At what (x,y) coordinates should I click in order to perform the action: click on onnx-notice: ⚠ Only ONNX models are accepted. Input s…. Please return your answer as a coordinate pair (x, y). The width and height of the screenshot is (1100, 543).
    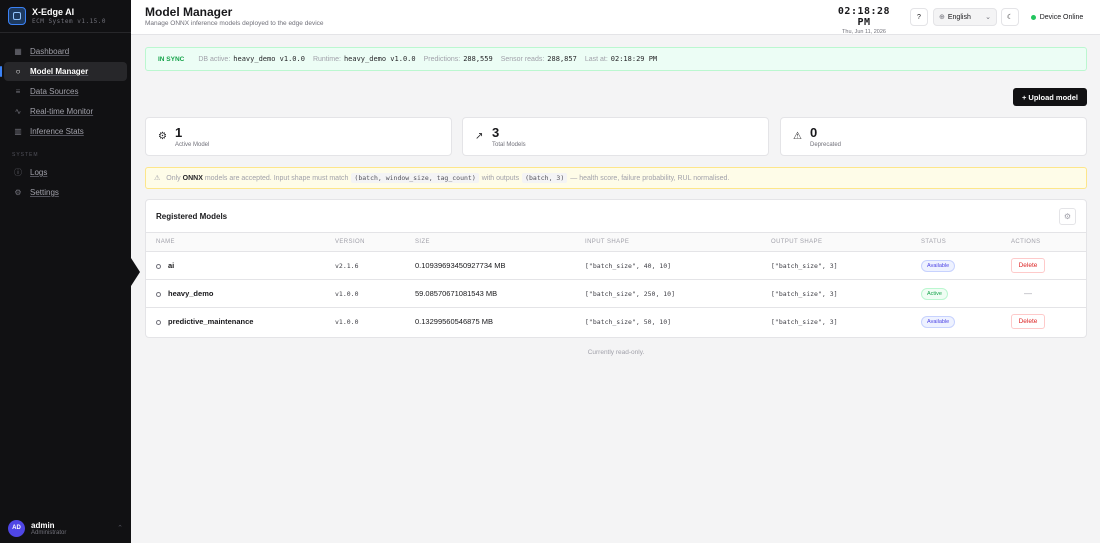
    Looking at the image, I should click on (616, 178).